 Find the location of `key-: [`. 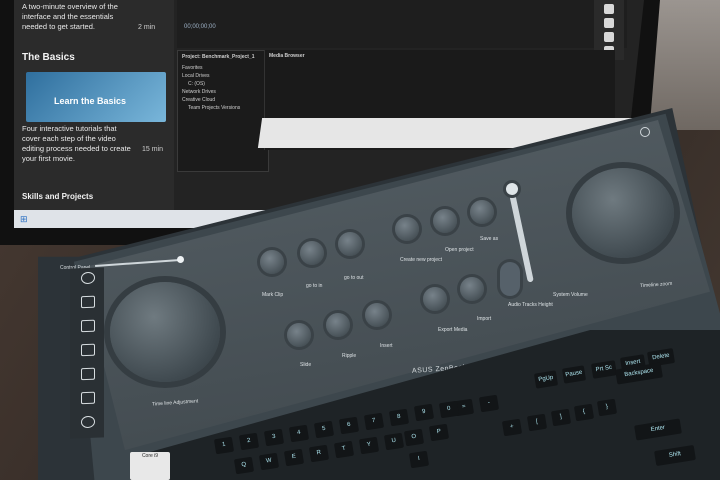

key-: [ is located at coordinates (537, 422).